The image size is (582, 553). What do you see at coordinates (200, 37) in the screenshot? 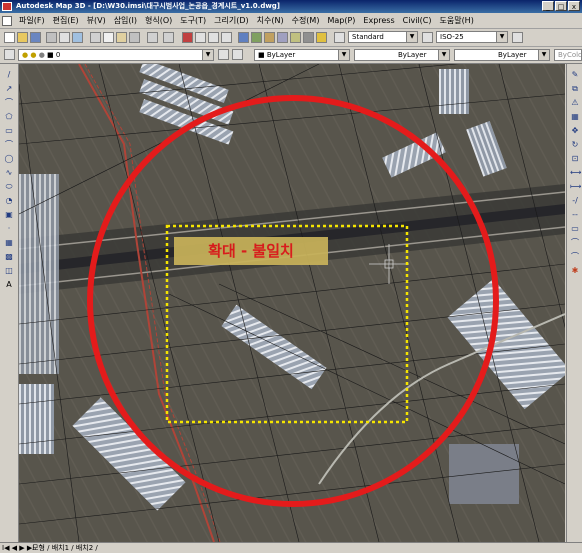
I see `zoom-realtime-icon` at bounding box center [200, 37].